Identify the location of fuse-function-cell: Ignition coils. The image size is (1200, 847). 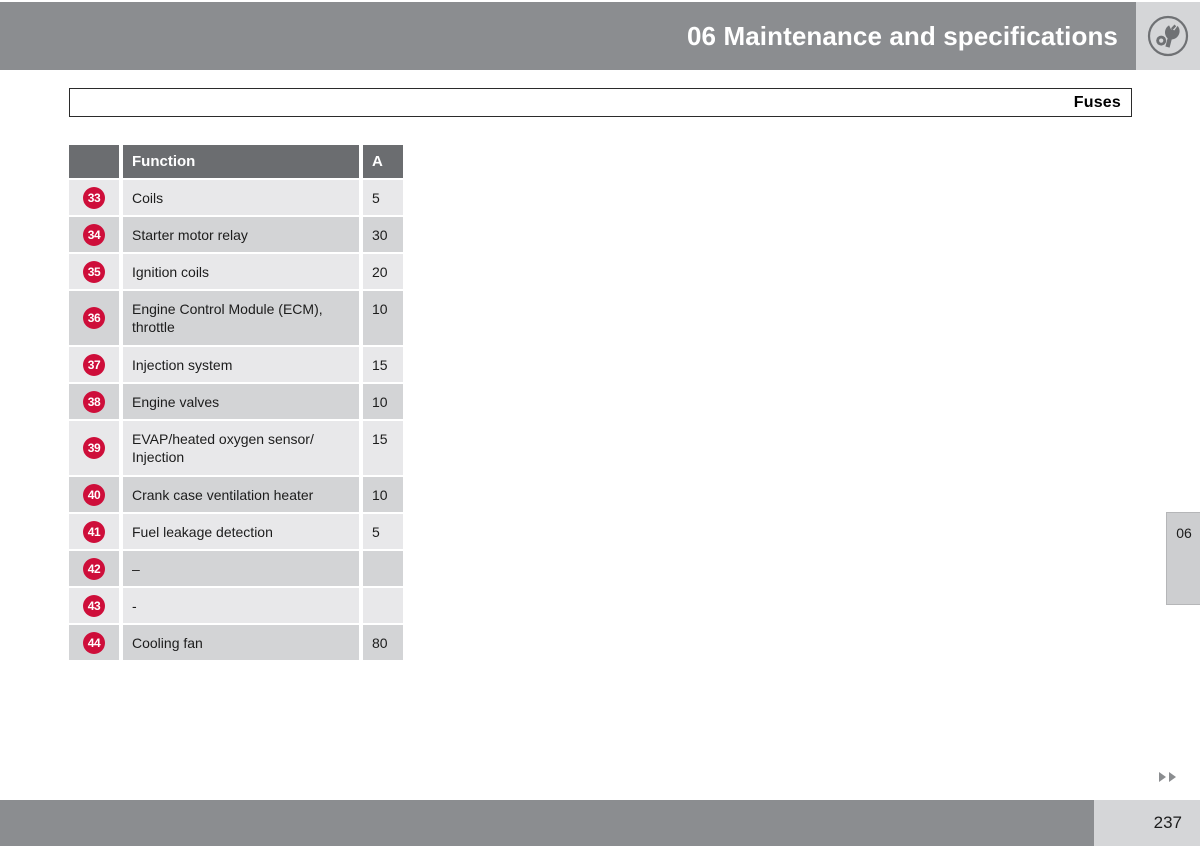
(241, 271).